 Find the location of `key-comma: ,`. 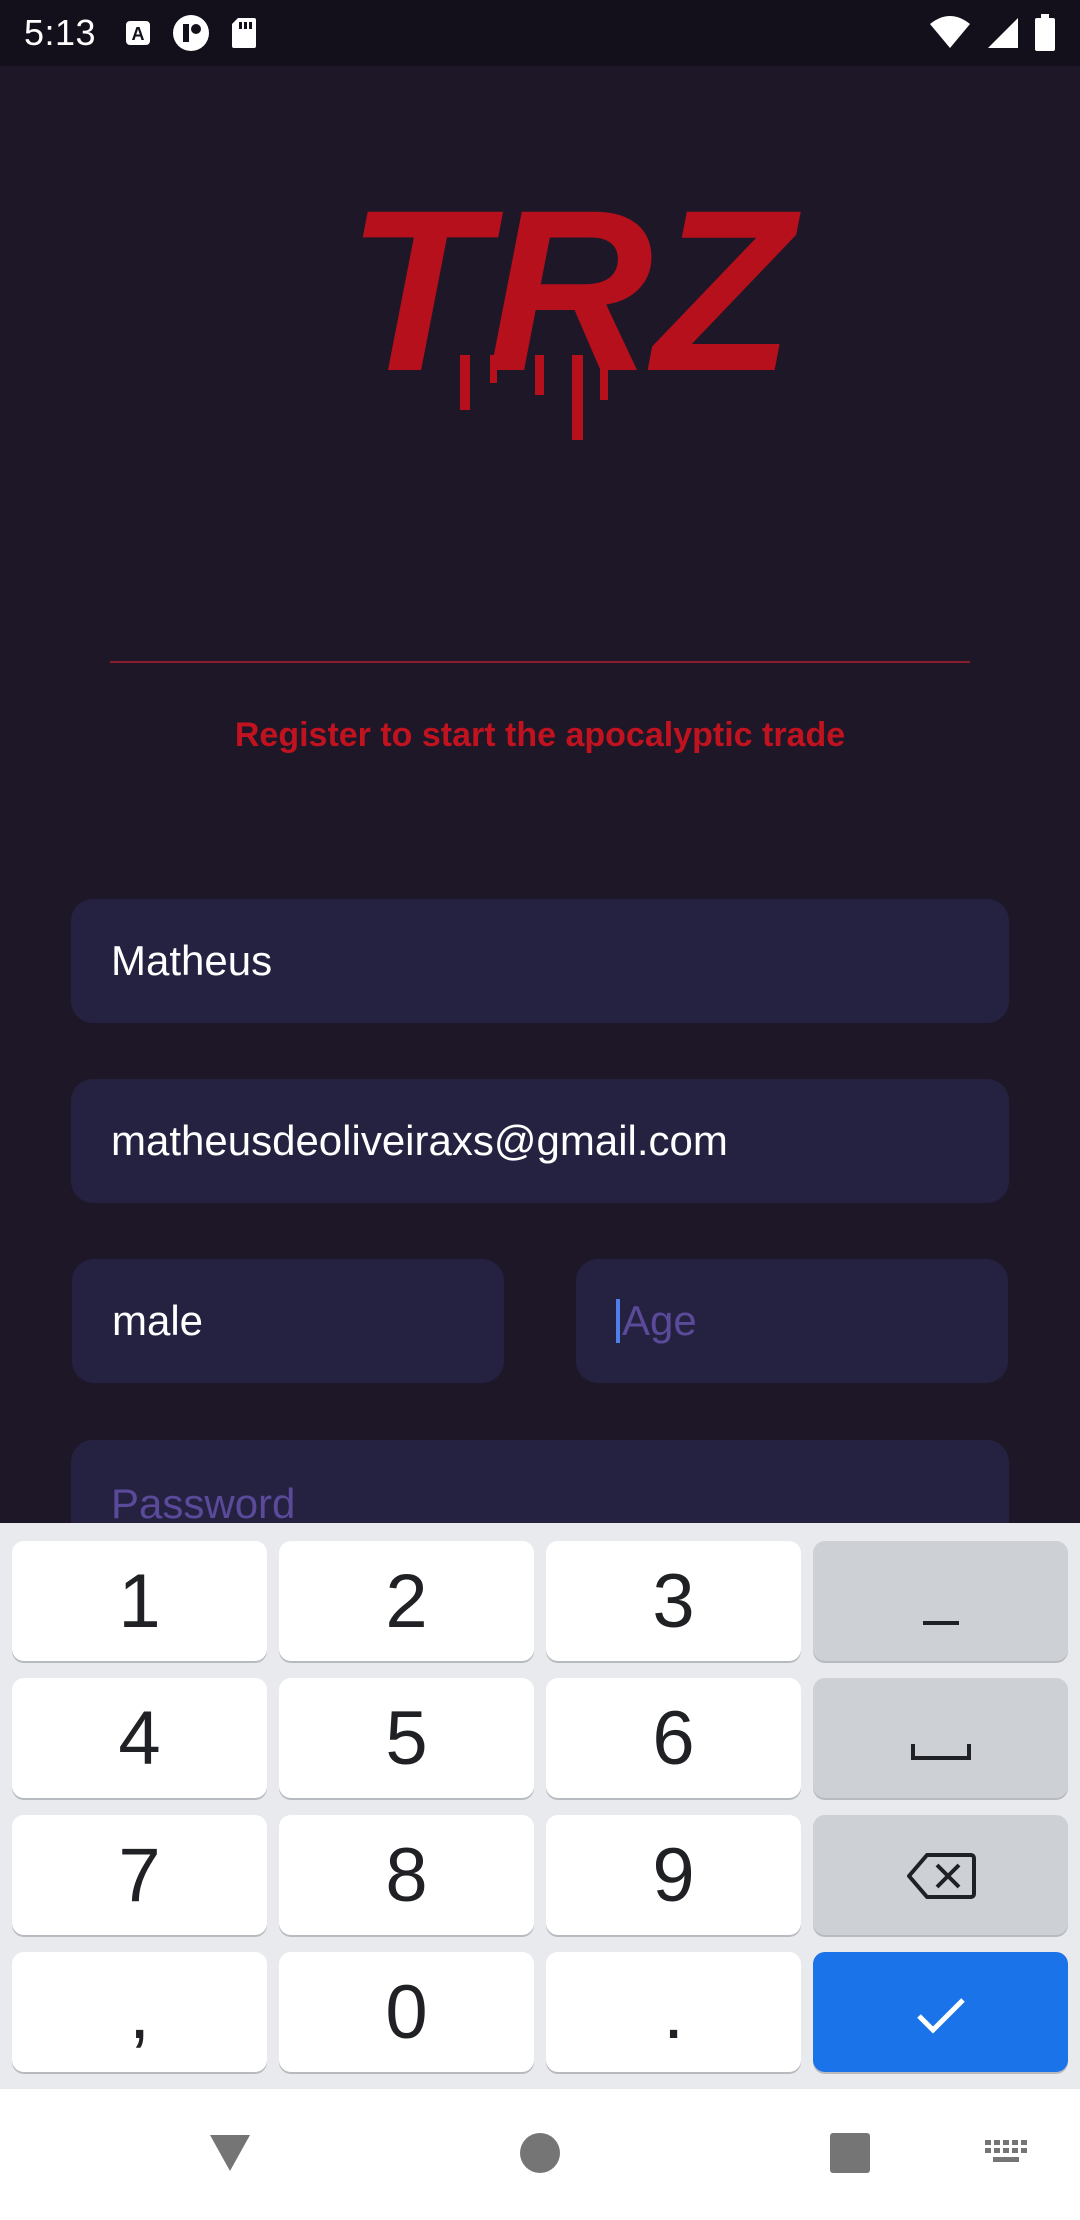

key-comma: , is located at coordinates (139, 2012).